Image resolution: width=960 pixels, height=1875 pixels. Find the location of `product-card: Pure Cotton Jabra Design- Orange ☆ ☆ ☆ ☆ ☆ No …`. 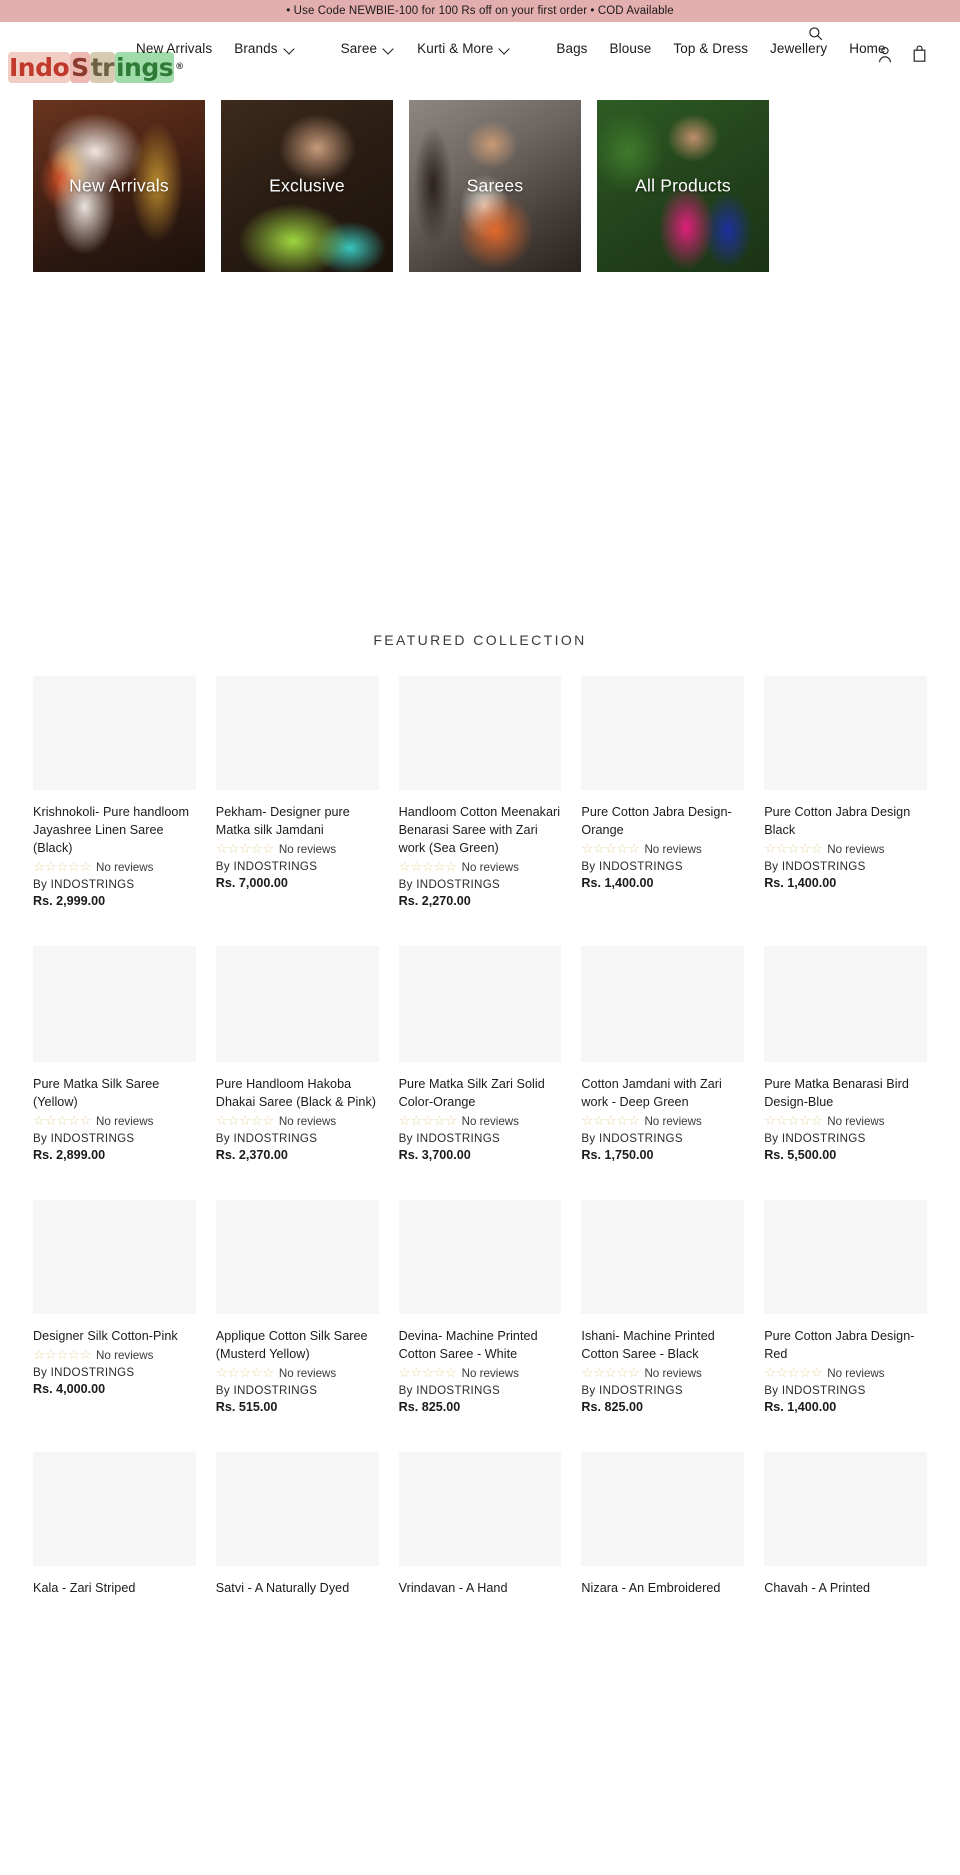

product-card: Pure Cotton Jabra Design- Orange ☆ ☆ ☆ ☆ ☆ No … is located at coordinates (663, 811).